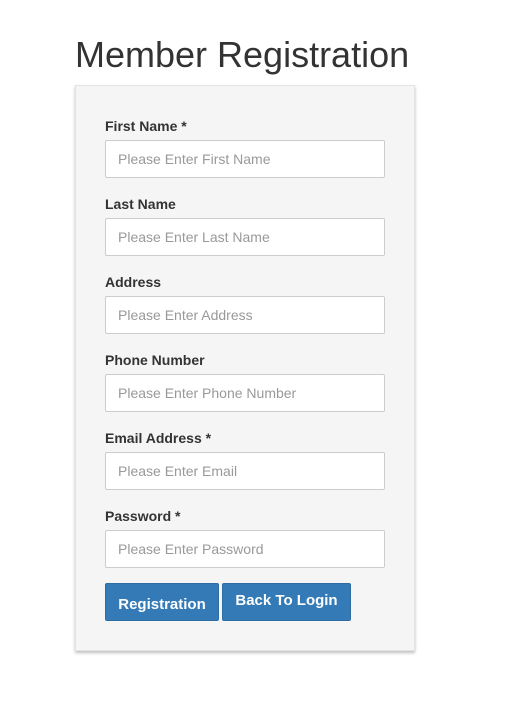 Image resolution: width=505 pixels, height=719 pixels. What do you see at coordinates (286, 602) in the screenshot?
I see `back-to-login-button: Back To Login` at bounding box center [286, 602].